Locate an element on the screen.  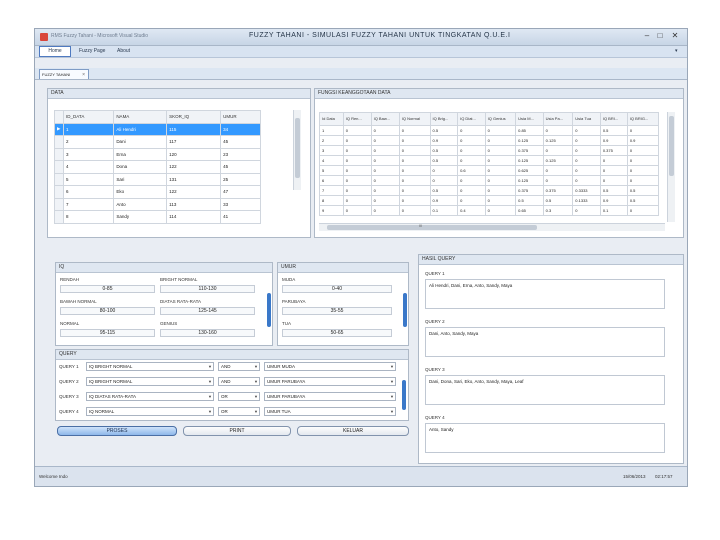
table-row: 8 Sandy 114 41 is located at coordinates (157, 217).